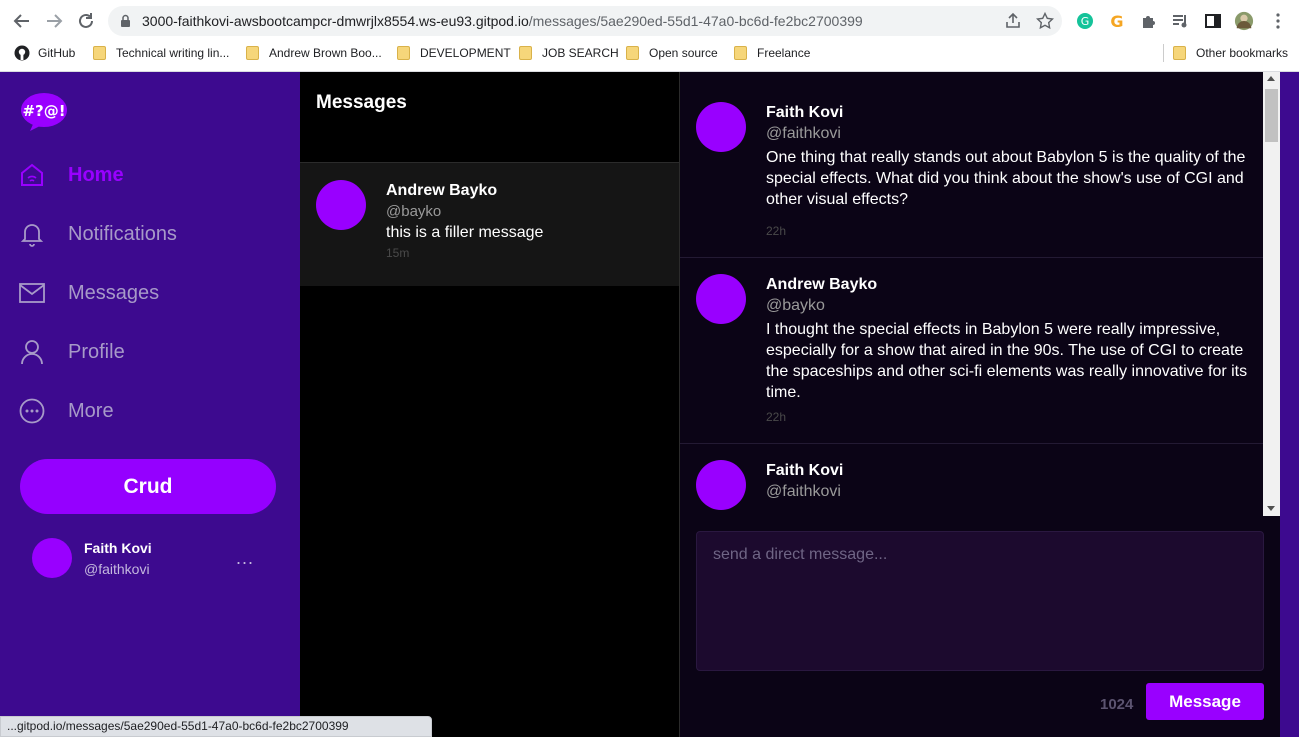  What do you see at coordinates (1278, 21) in the screenshot?
I see `kebab-menu-icon` at bounding box center [1278, 21].